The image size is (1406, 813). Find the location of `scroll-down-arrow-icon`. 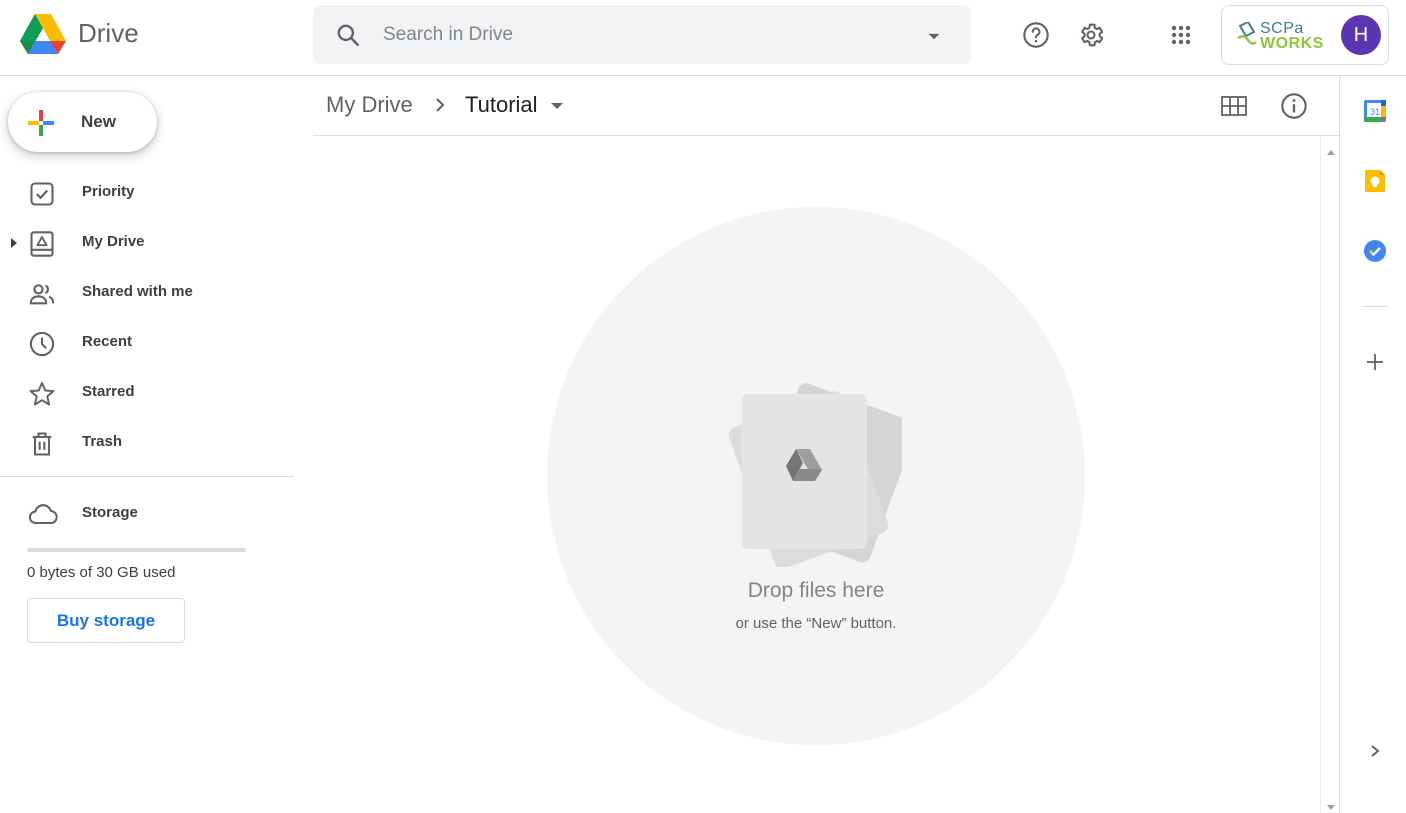

scroll-down-arrow-icon is located at coordinates (1331, 804).